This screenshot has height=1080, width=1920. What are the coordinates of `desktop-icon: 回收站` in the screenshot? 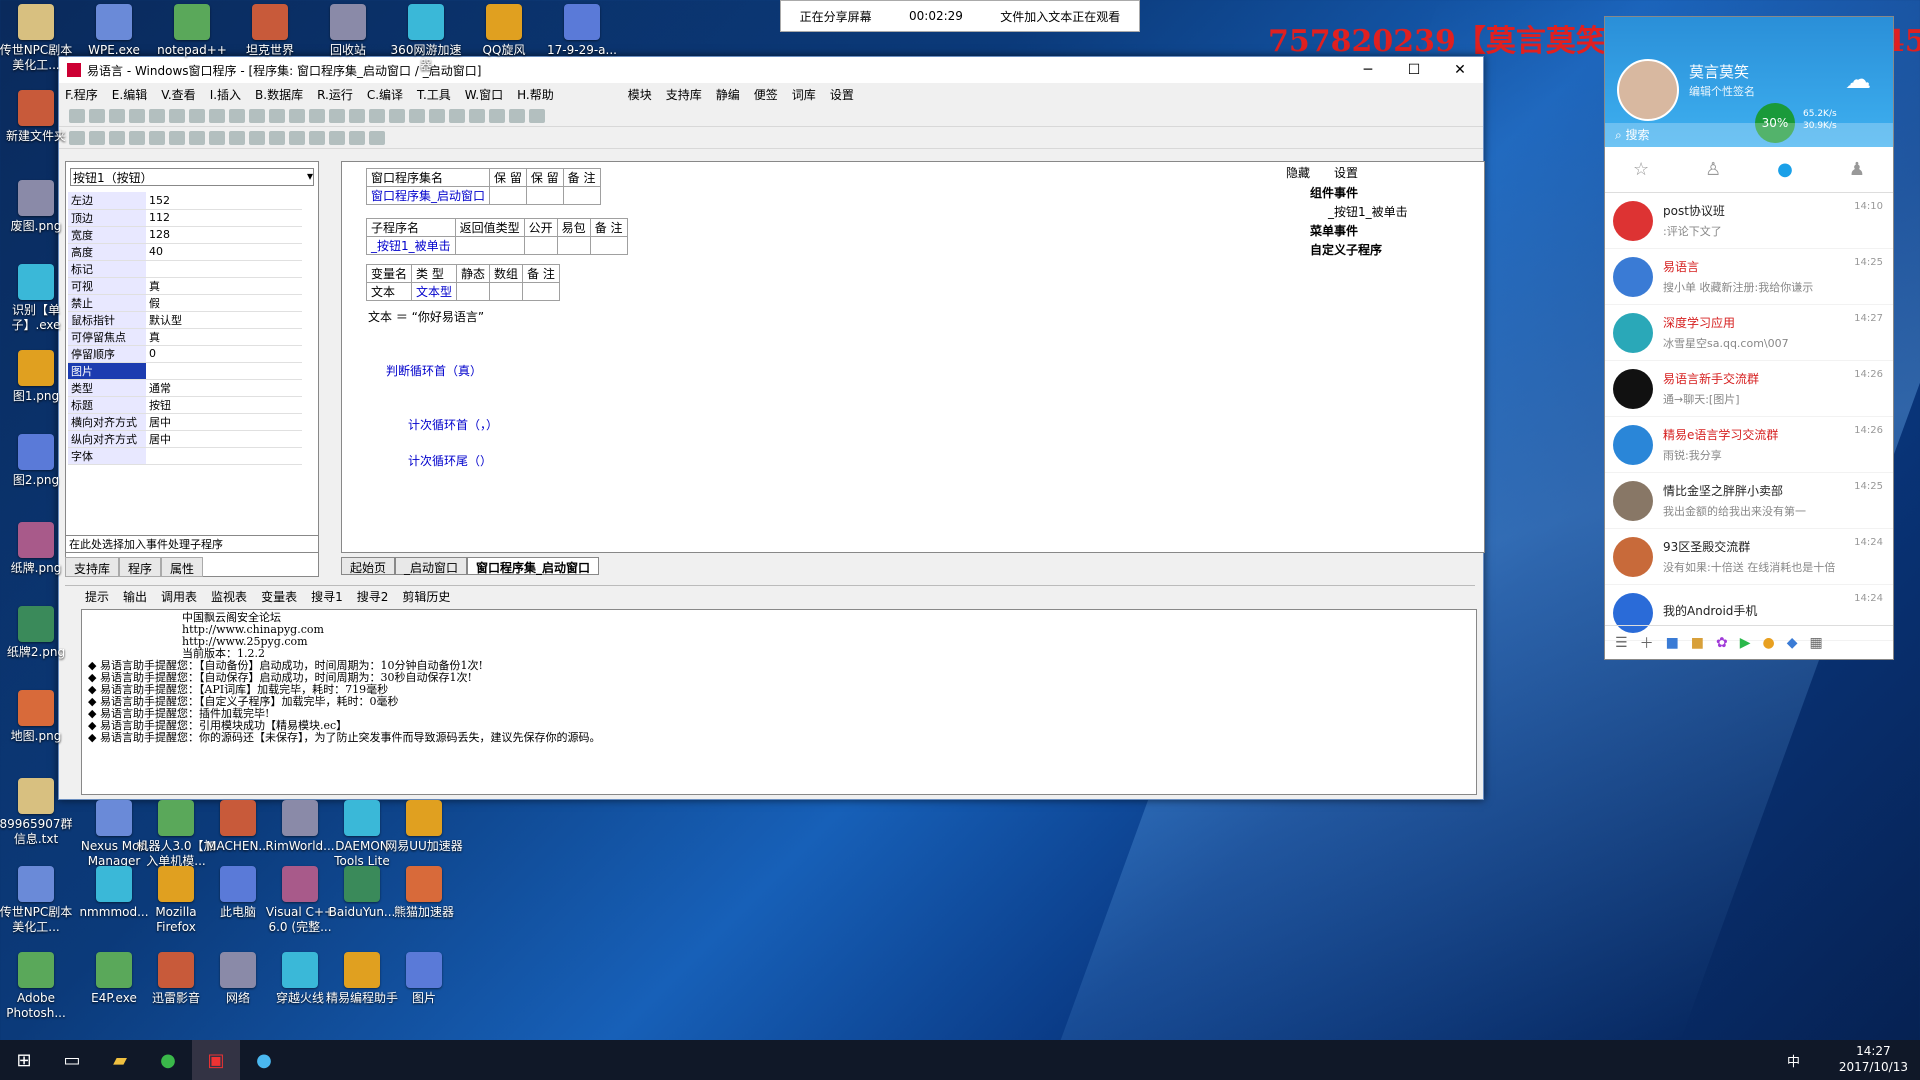 It's located at (348, 31).